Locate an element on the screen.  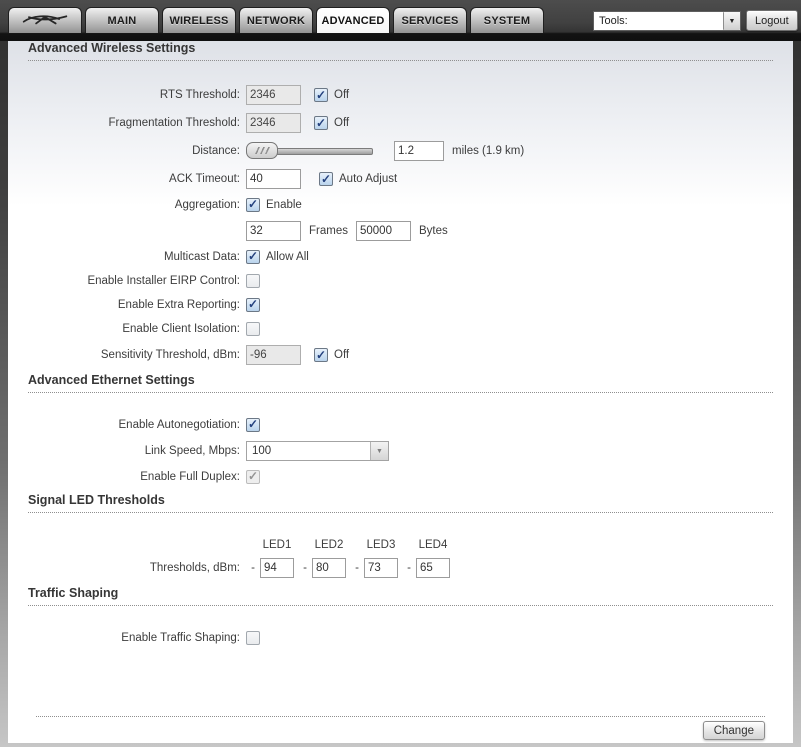
led1-group: - is located at coordinates (270, 568).